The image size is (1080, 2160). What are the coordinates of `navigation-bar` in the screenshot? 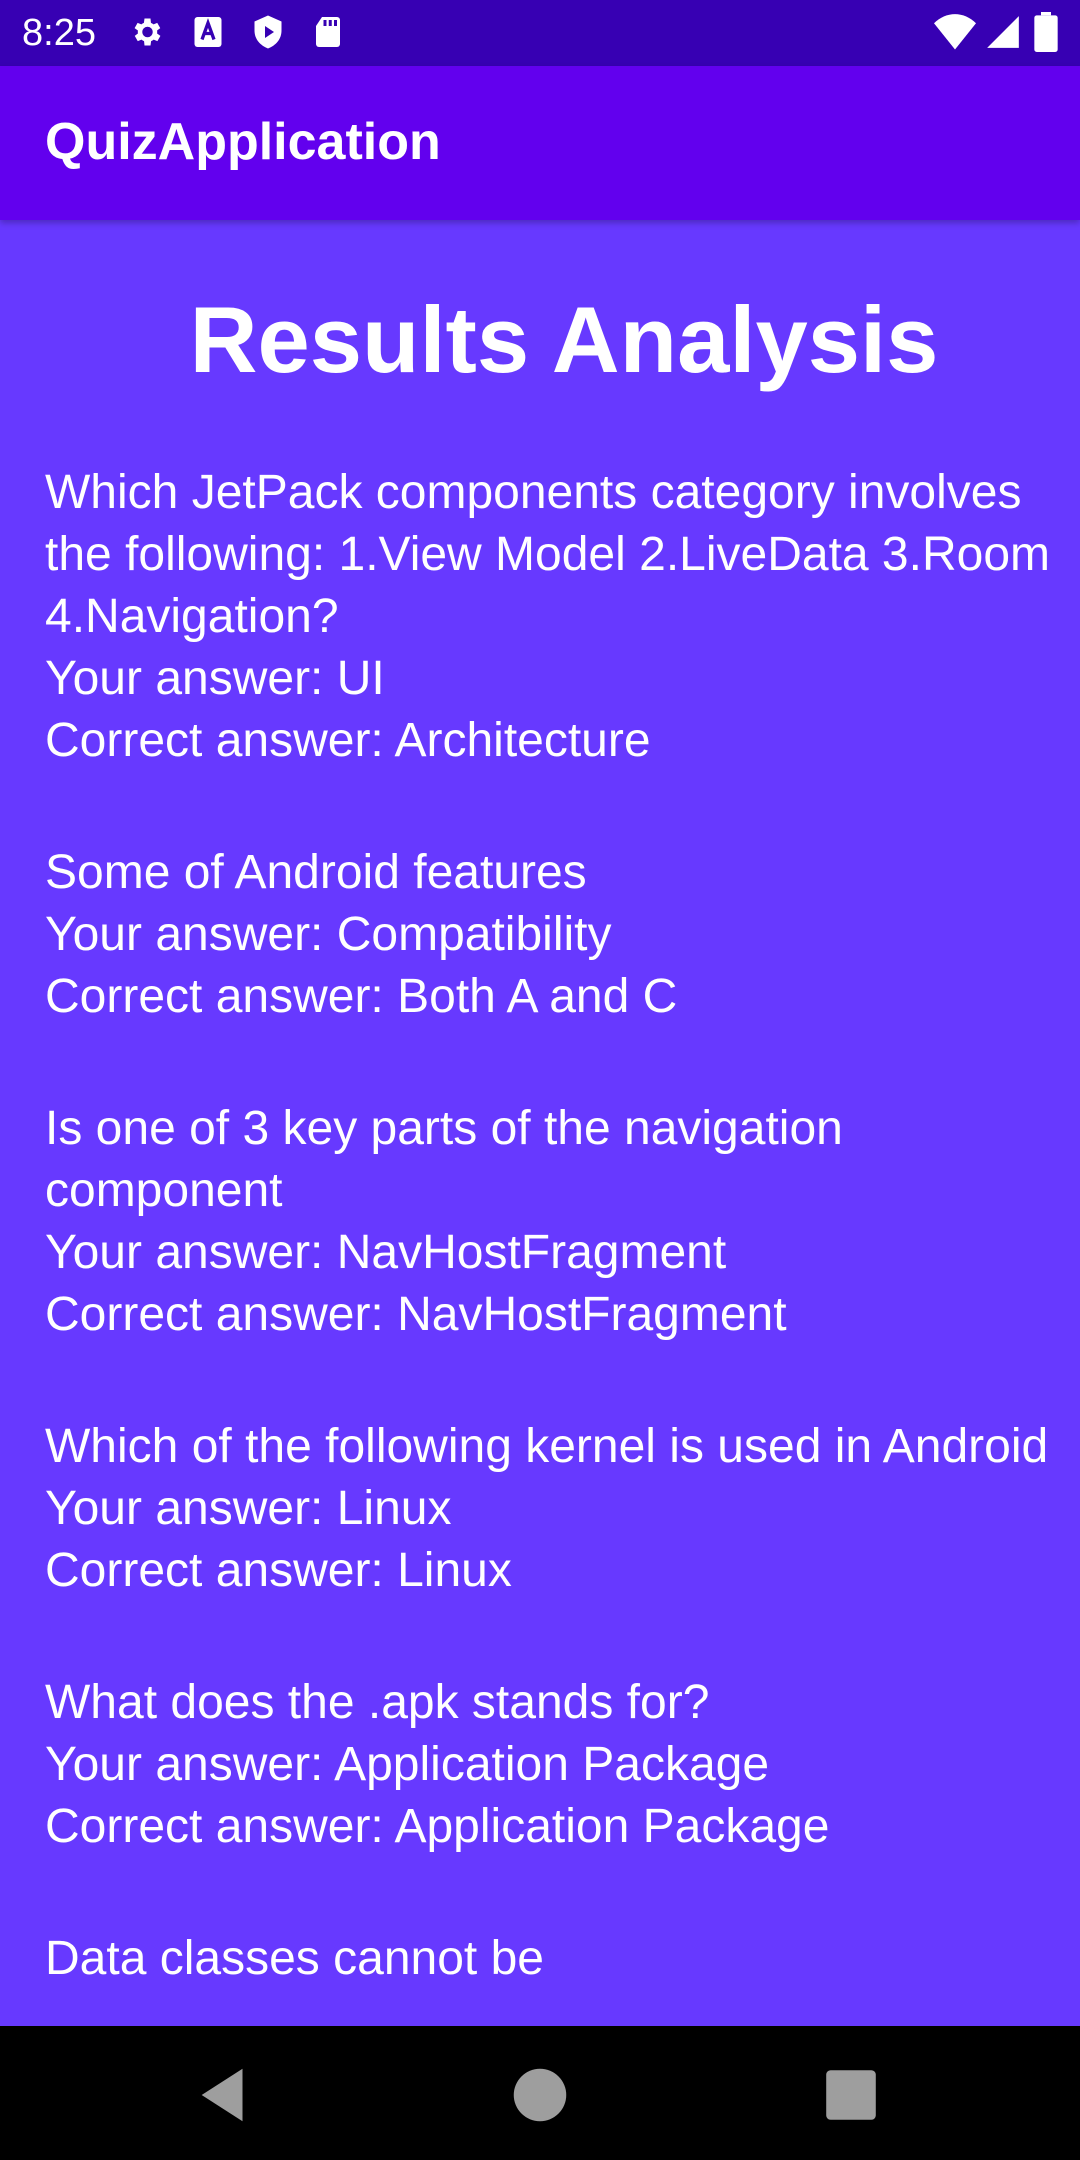 It's located at (540, 2093).